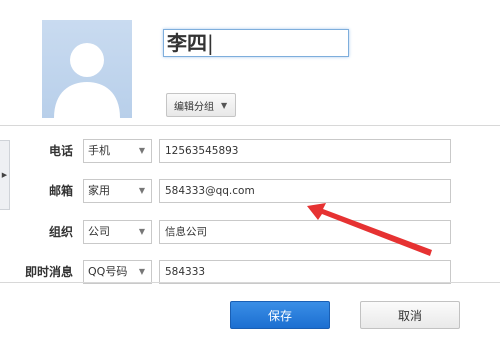  What do you see at coordinates (186, 232) in the screenshot?
I see `field-value: 信息公司` at bounding box center [186, 232].